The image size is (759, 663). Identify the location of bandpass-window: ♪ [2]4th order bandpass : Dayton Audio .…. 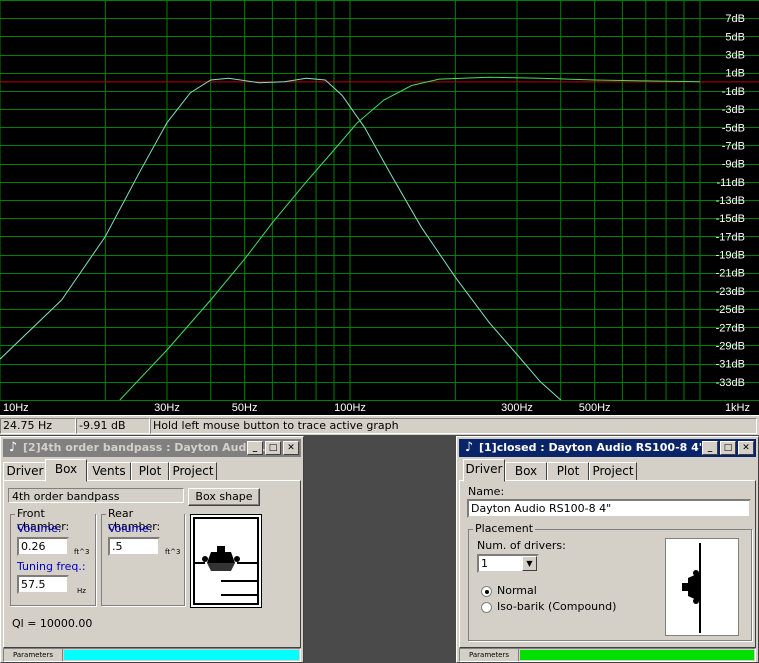
(152, 549).